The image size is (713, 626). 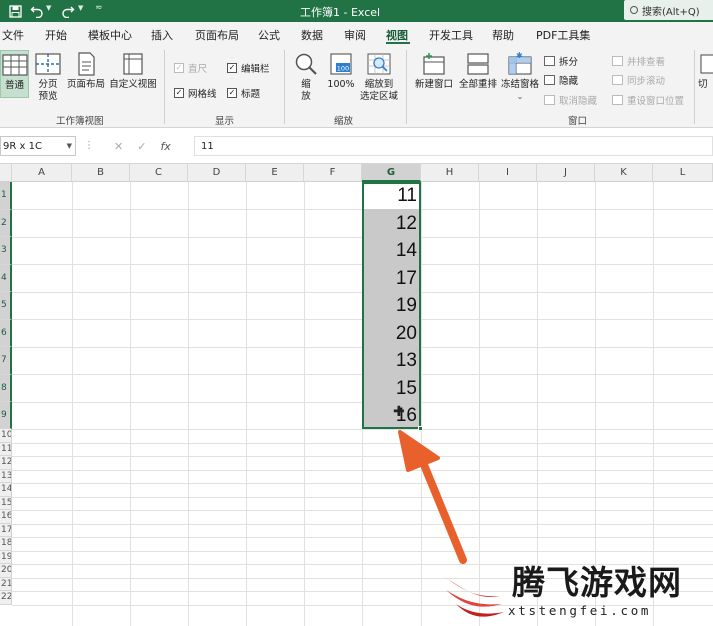 I want to click on watermark: 腾飞游戏网 xtstengfei.com, so click(x=574, y=591).